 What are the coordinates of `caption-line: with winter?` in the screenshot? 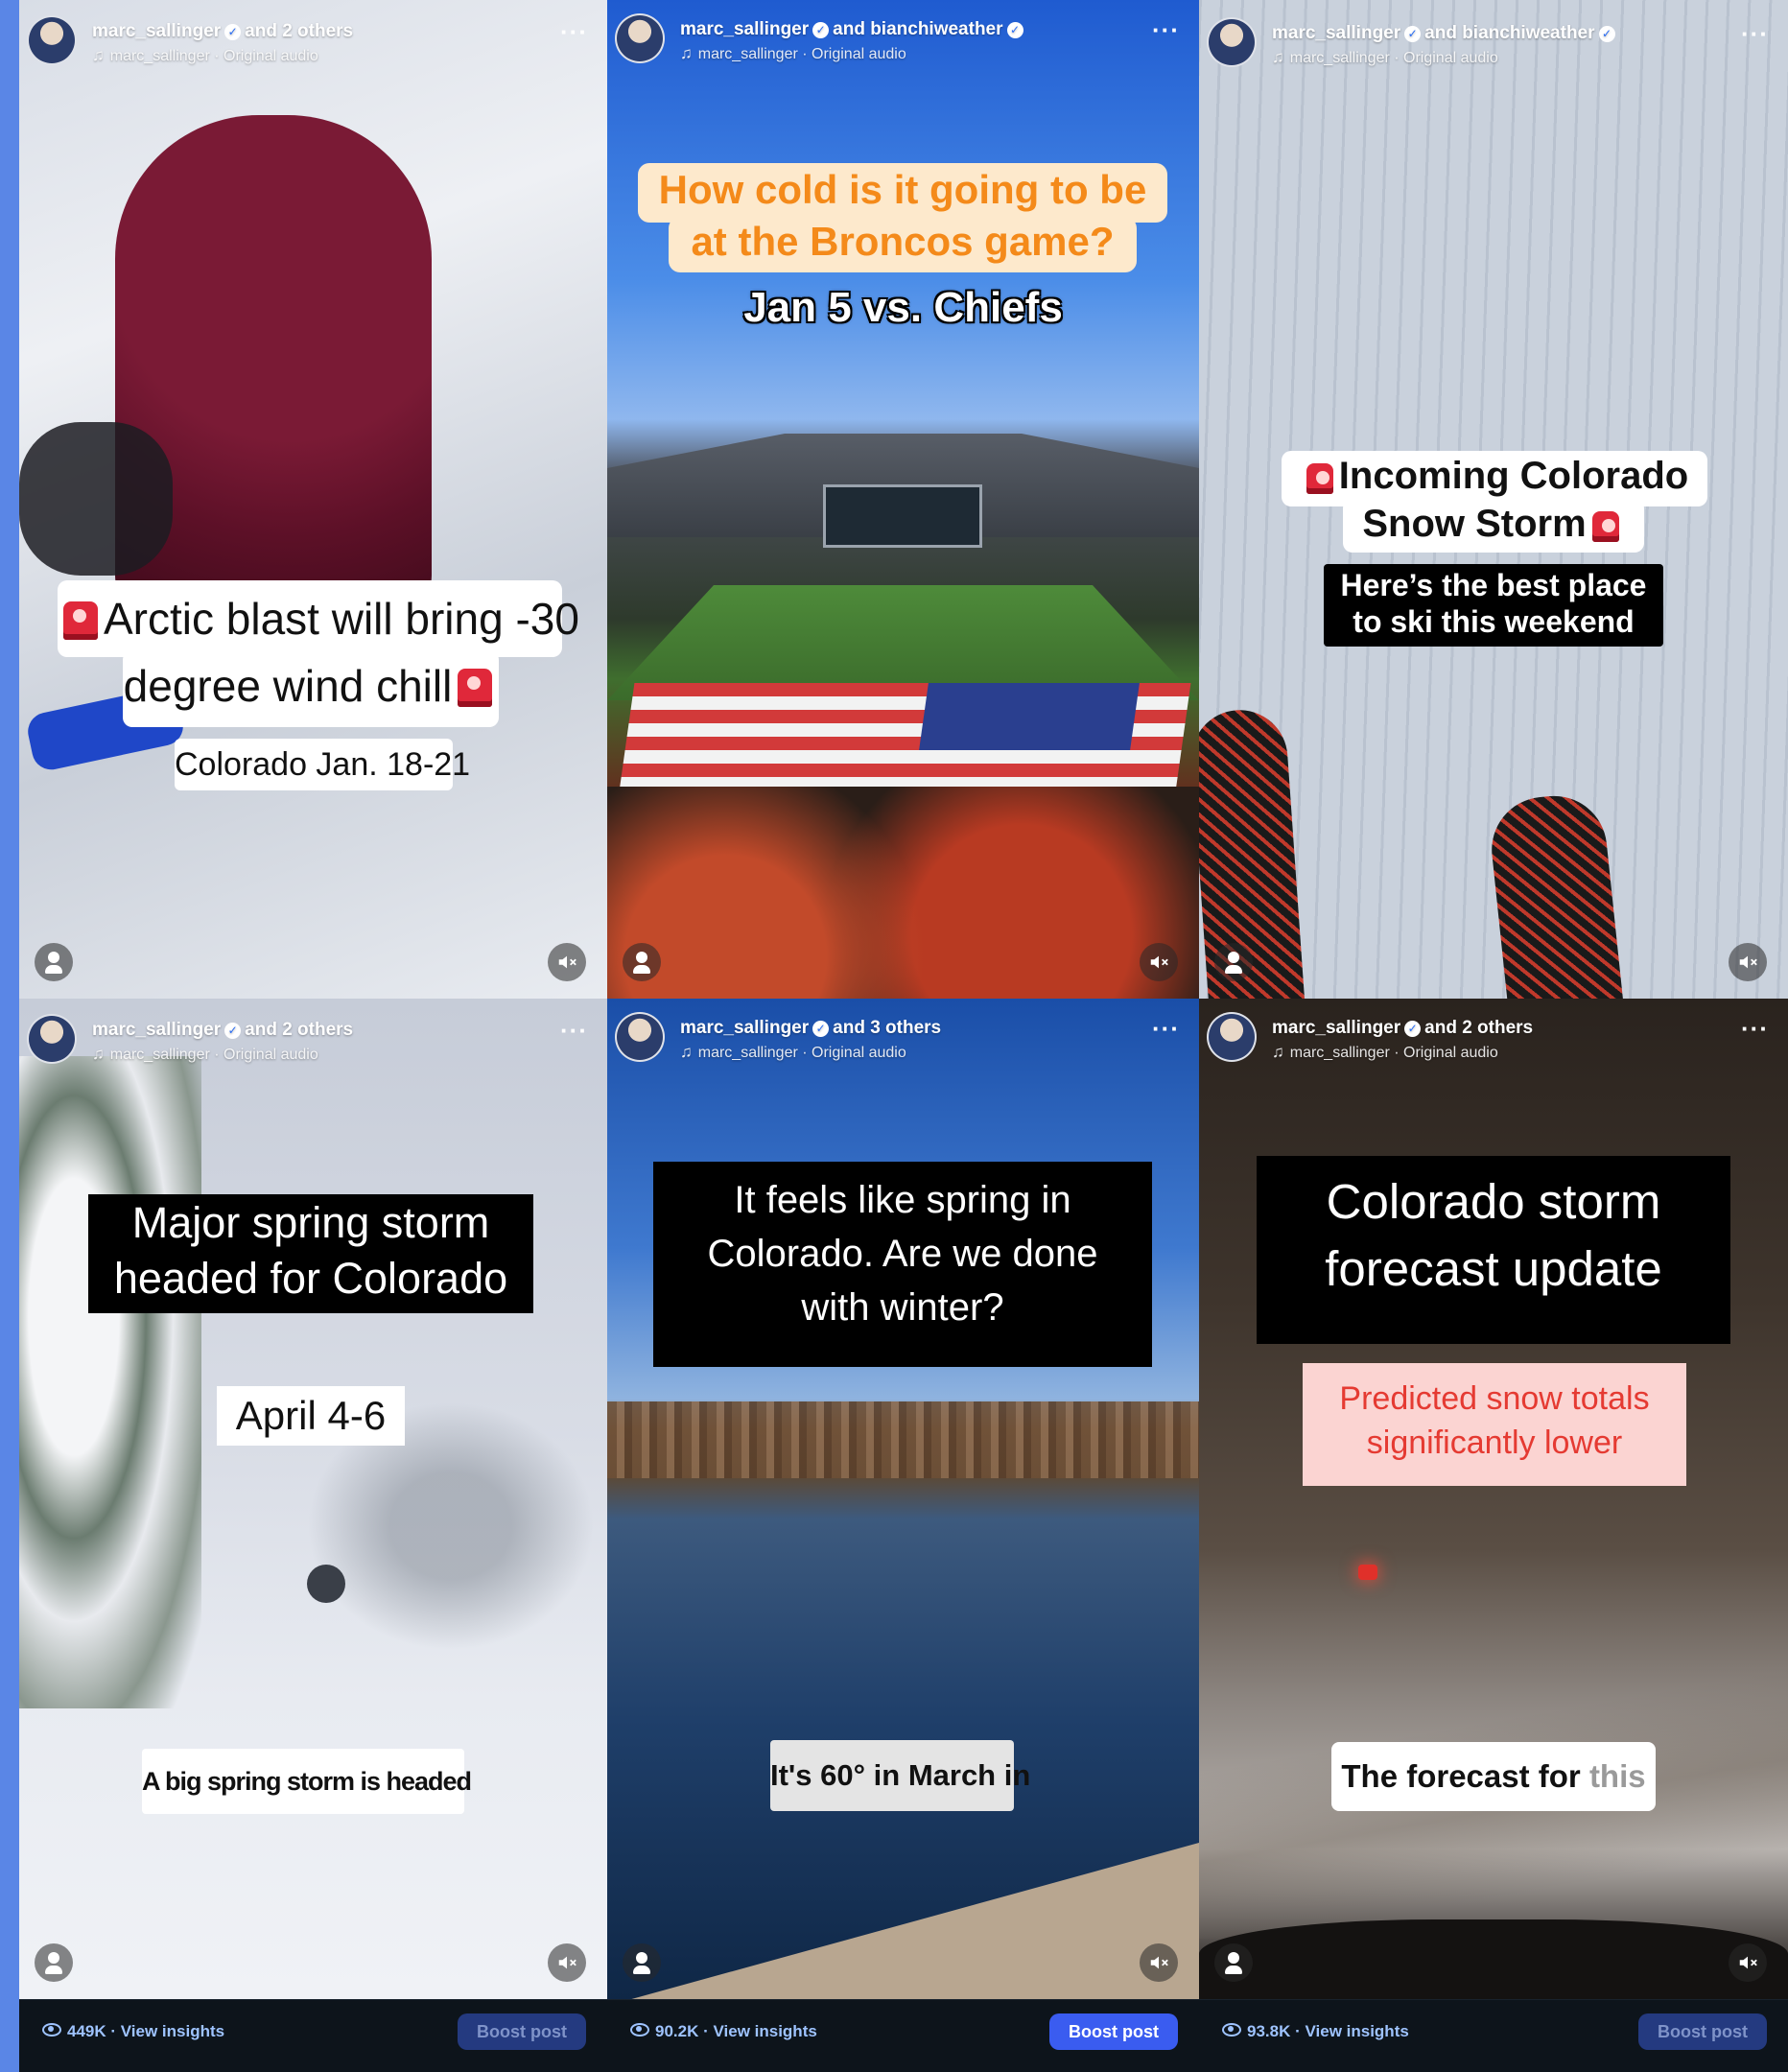 It's located at (902, 1307).